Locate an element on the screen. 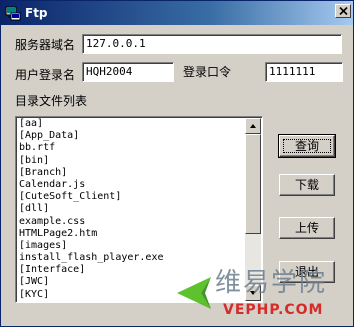  download-button-label: 下载 is located at coordinates (306, 185).